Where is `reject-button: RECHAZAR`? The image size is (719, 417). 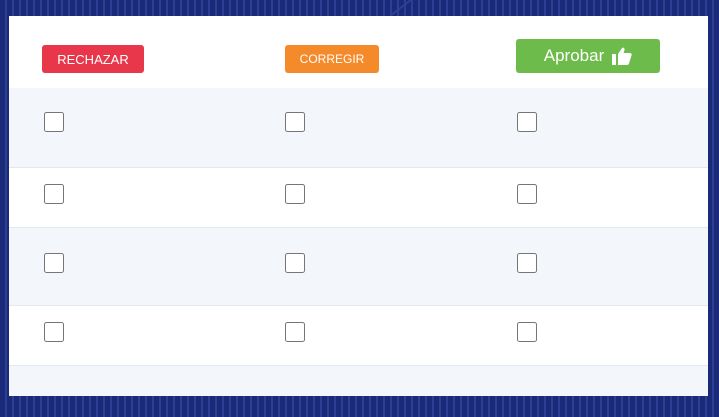 reject-button: RECHAZAR is located at coordinates (93, 59).